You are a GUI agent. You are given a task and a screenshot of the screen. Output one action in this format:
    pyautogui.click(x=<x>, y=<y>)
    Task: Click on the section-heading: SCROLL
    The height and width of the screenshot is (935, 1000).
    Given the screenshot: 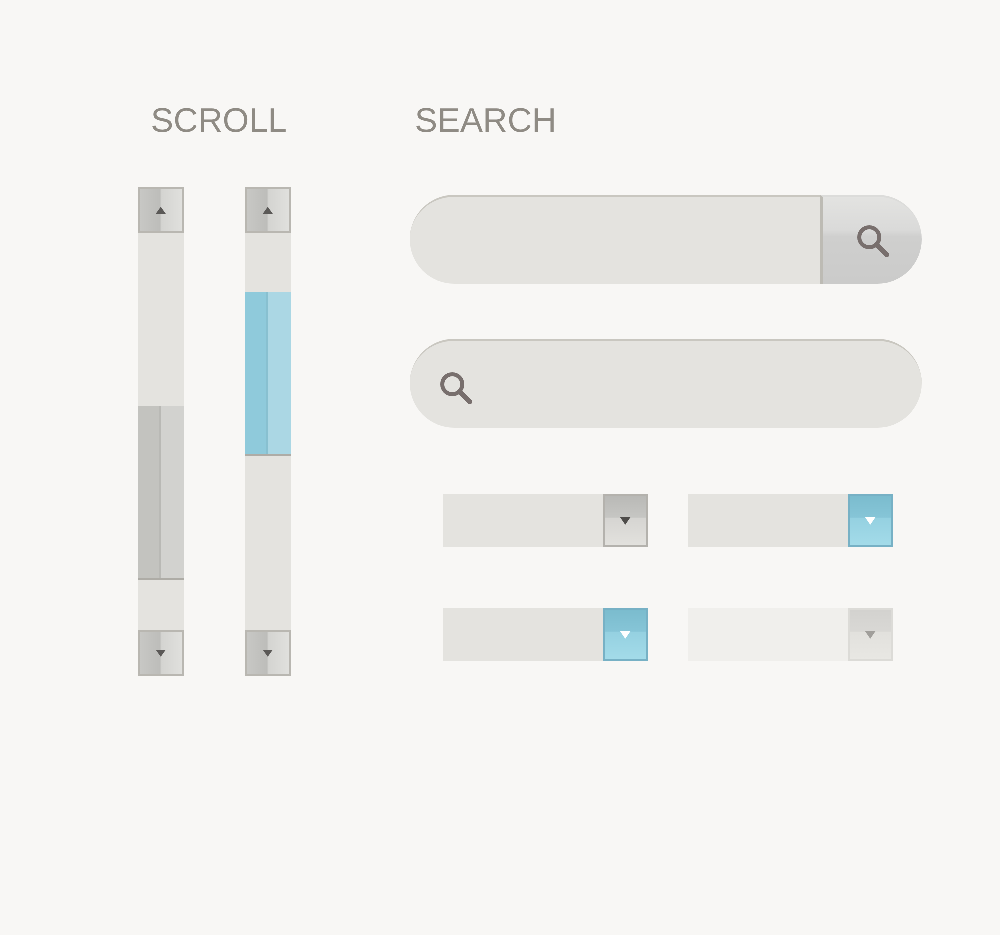 What is the action you would take?
    pyautogui.click(x=219, y=121)
    